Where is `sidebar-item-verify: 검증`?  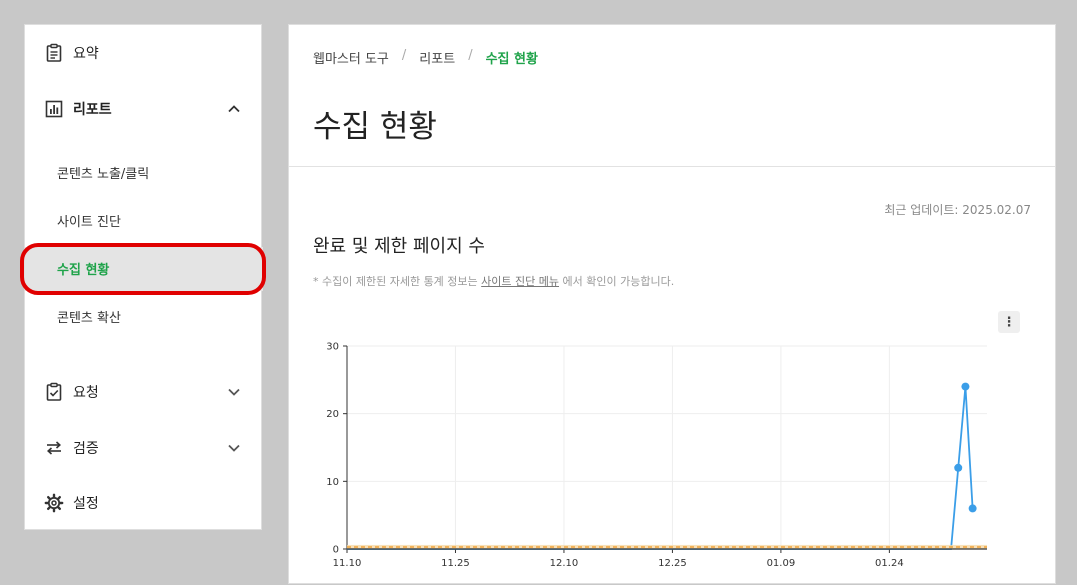 sidebar-item-verify: 검증 is located at coordinates (143, 448).